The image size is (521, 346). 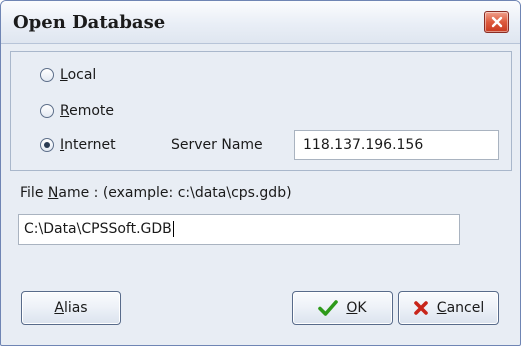 What do you see at coordinates (342, 308) in the screenshot?
I see `ok-button: OK` at bounding box center [342, 308].